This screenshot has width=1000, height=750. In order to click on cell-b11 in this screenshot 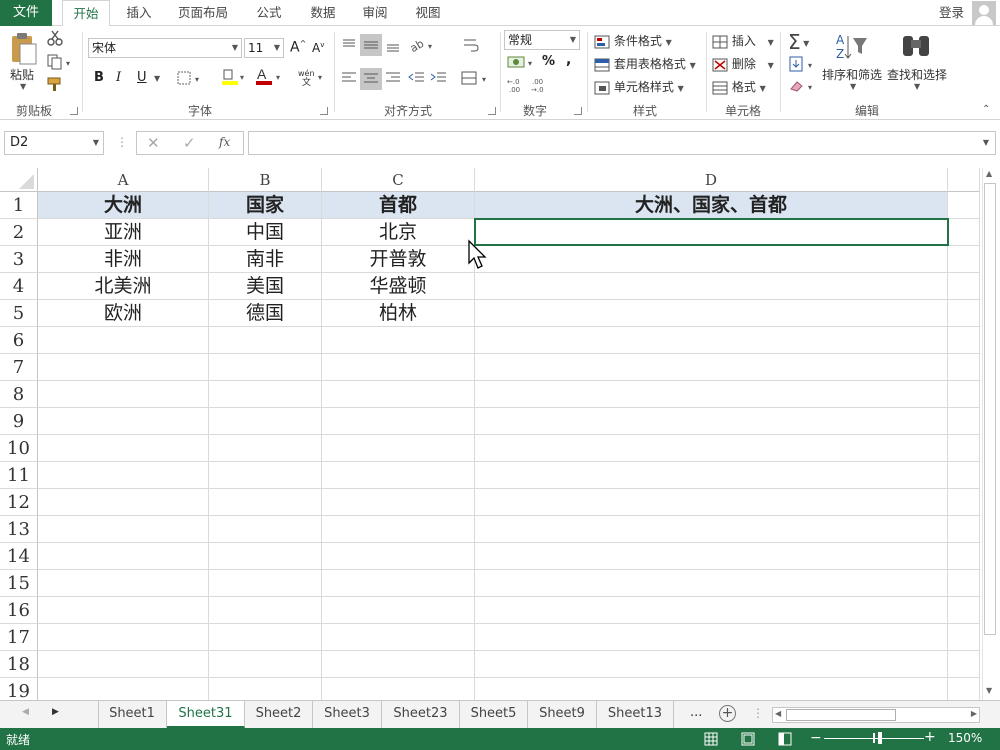, I will do `click(265, 475)`.